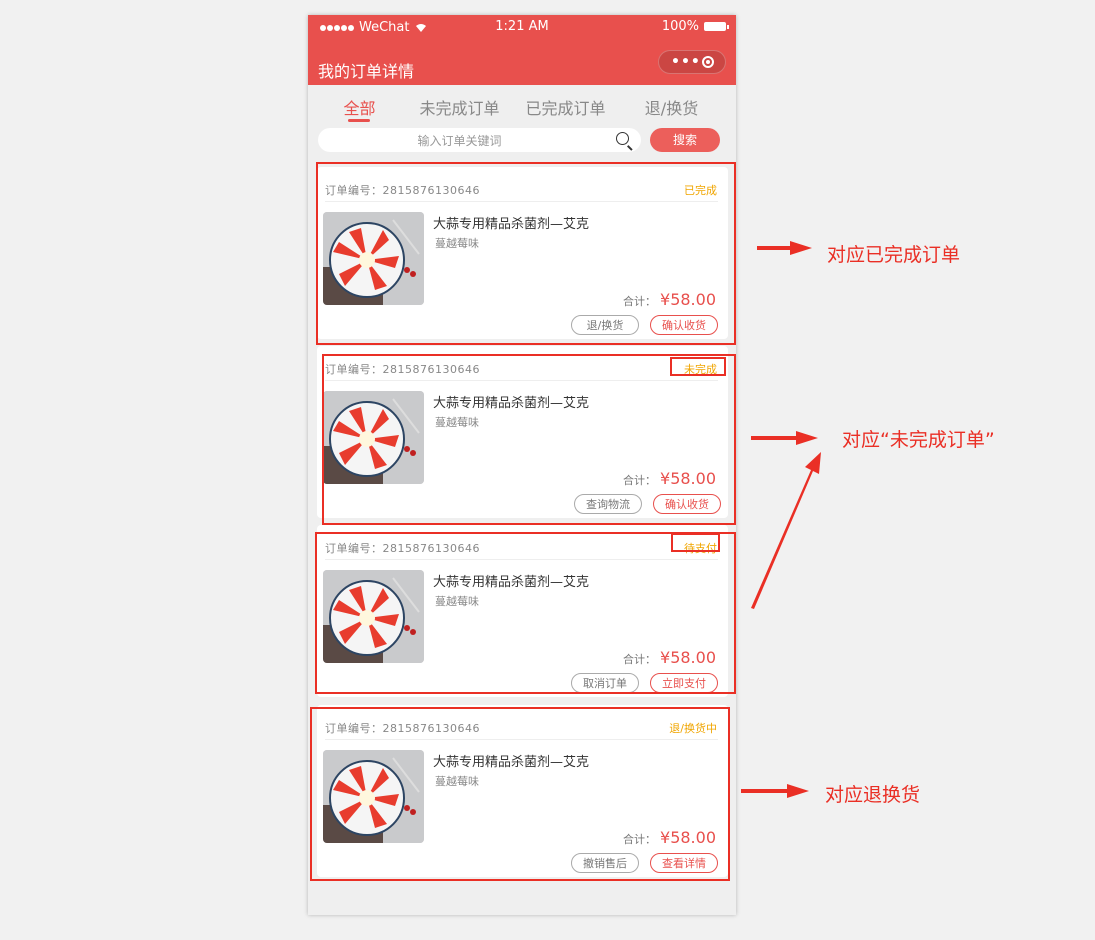 The height and width of the screenshot is (940, 1095). I want to click on annotation-unfinished: 对应“未完成订单”, so click(918, 440).